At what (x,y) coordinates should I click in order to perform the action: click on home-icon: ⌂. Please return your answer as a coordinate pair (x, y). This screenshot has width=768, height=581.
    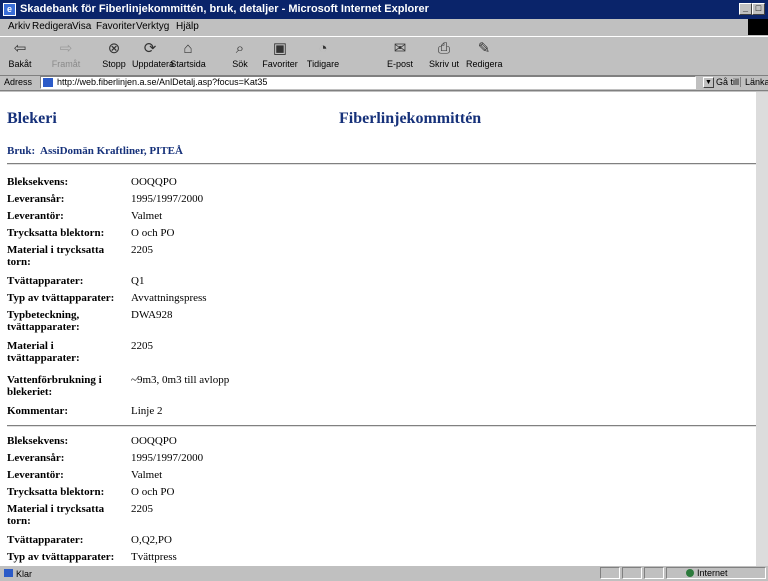
    Looking at the image, I should click on (188, 48).